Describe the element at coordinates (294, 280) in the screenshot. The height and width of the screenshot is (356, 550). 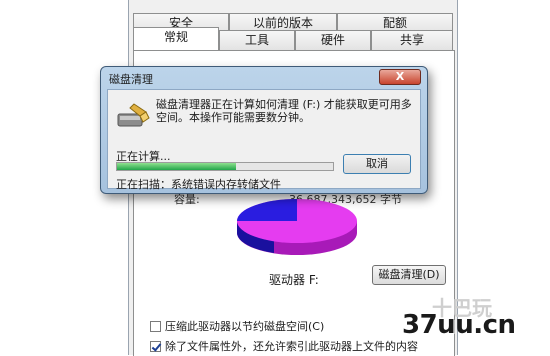
I see `drive-label: 驱动器 F:` at that location.